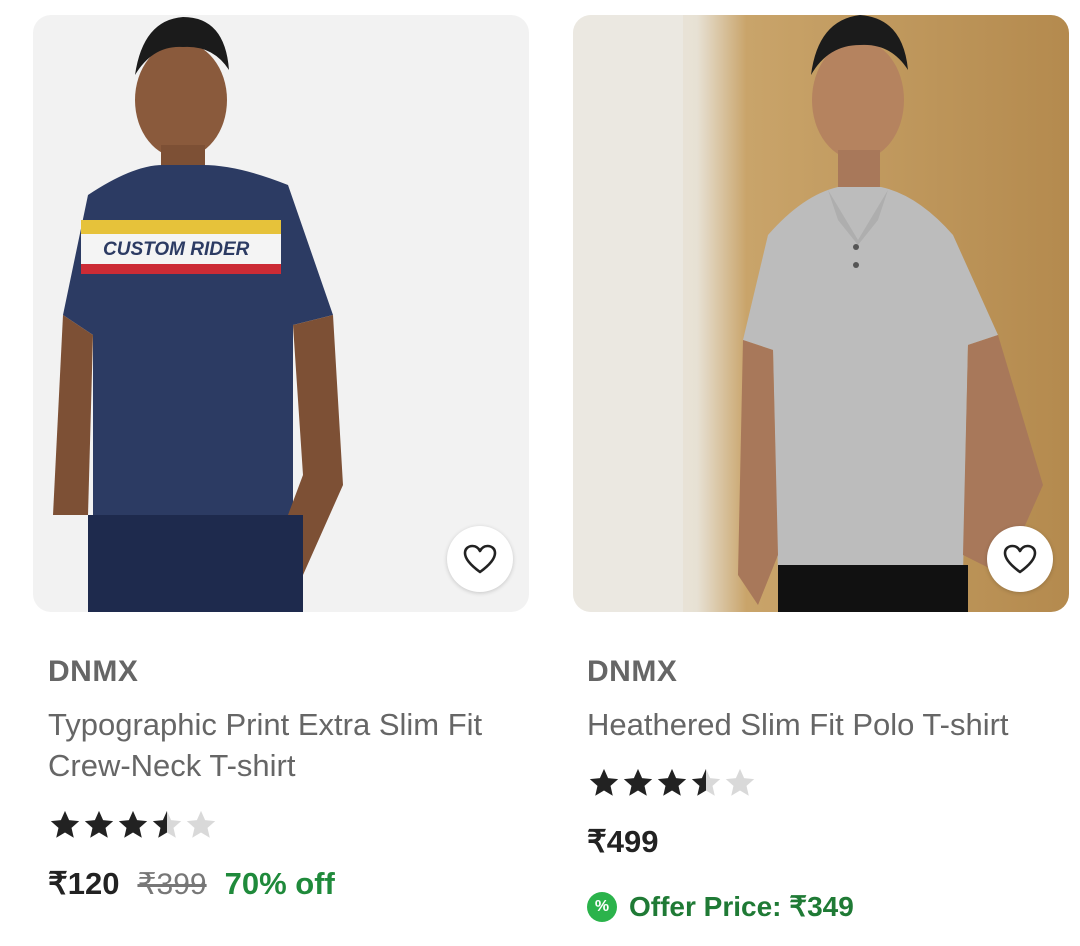 The image size is (1080, 946). Describe the element at coordinates (172, 884) in the screenshot. I see `original-price: ₹399` at that location.